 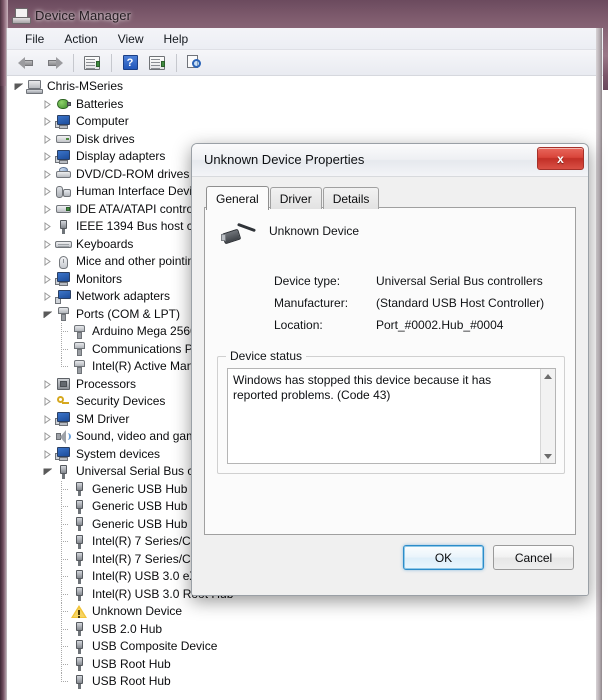 What do you see at coordinates (295, 198) in the screenshot?
I see `tab-driver: Driver` at bounding box center [295, 198].